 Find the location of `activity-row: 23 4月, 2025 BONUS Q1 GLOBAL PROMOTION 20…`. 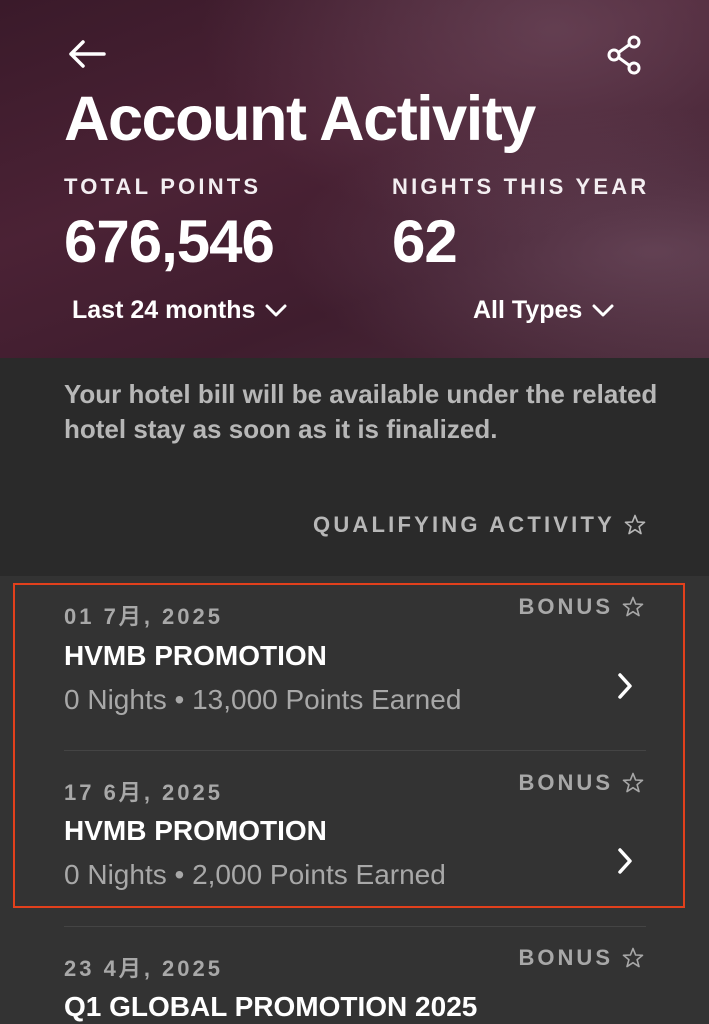

activity-row: 23 4月, 2025 BONUS Q1 GLOBAL PROMOTION 20… is located at coordinates (354, 975).